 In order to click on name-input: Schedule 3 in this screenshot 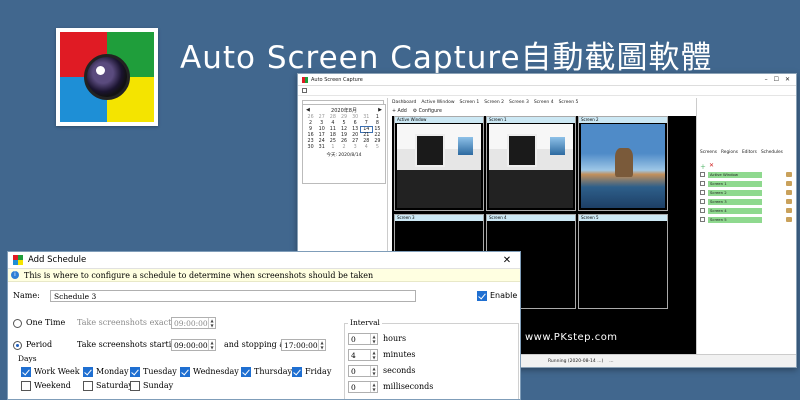, I will do `click(233, 296)`.